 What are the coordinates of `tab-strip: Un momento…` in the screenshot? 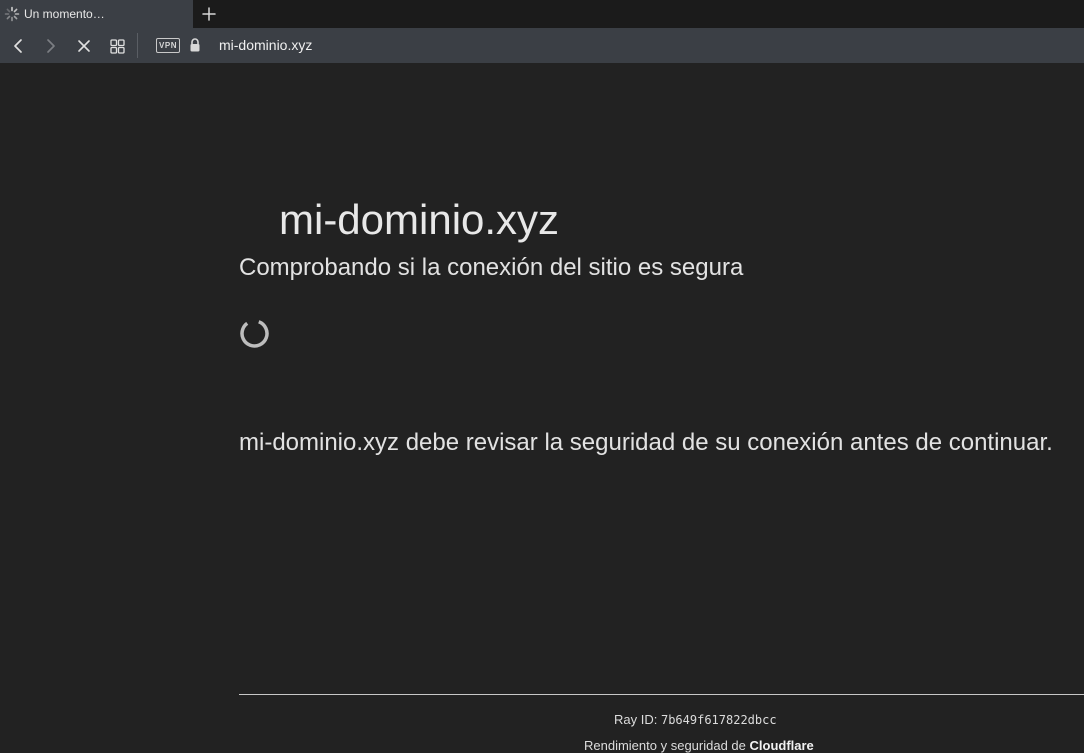 It's located at (542, 14).